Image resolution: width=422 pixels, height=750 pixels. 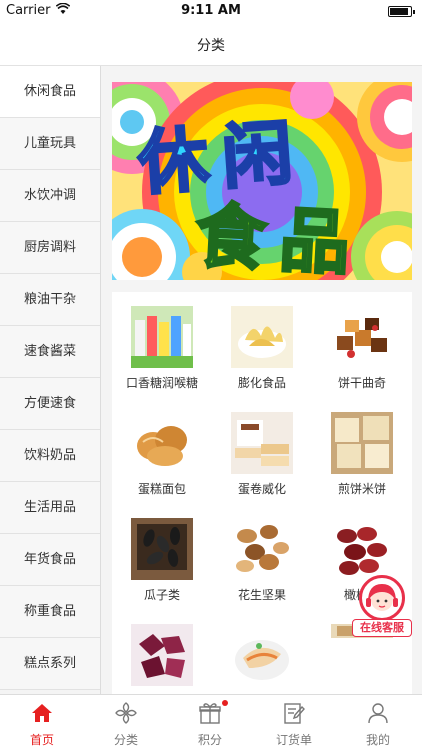 What do you see at coordinates (262, 655) in the screenshot?
I see `snack-plate-image` at bounding box center [262, 655].